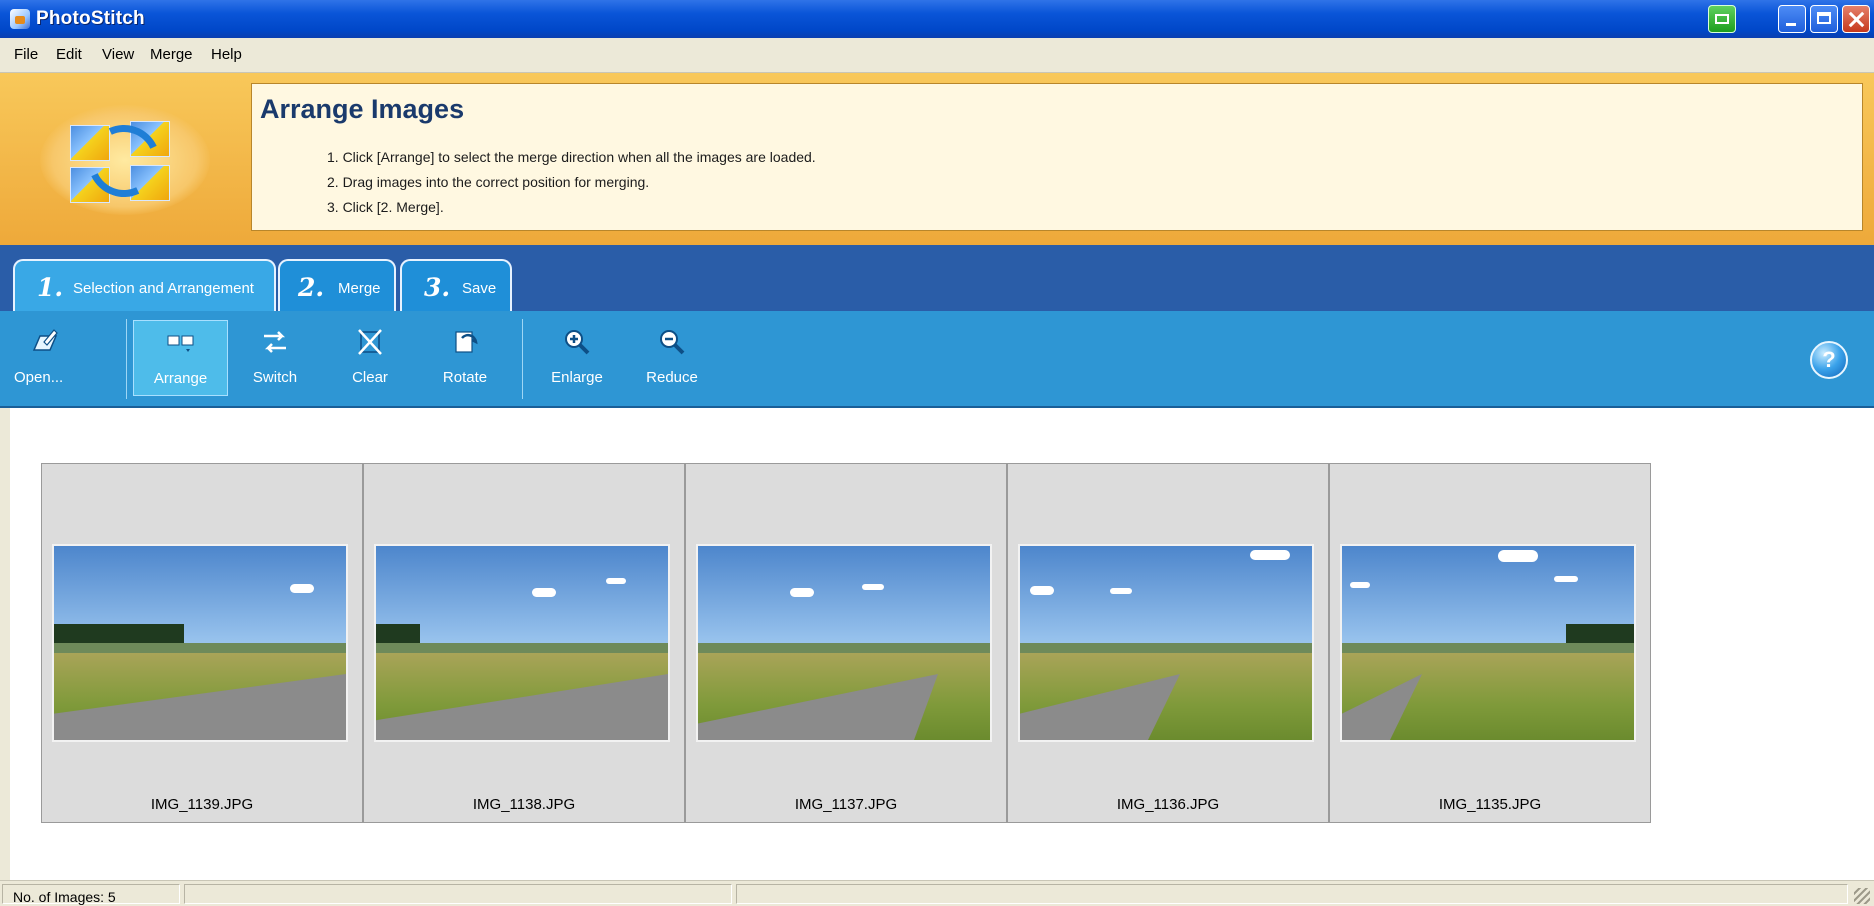  What do you see at coordinates (466, 342) in the screenshot?
I see `rotate-icon` at bounding box center [466, 342].